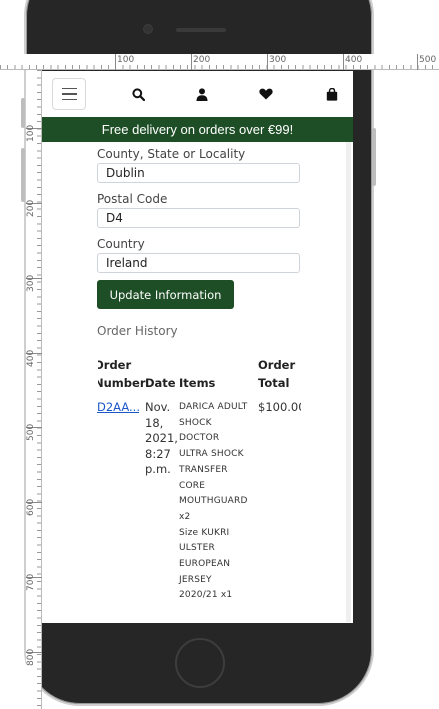  Describe the element at coordinates (374, 157) in the screenshot. I see `power-button` at that location.